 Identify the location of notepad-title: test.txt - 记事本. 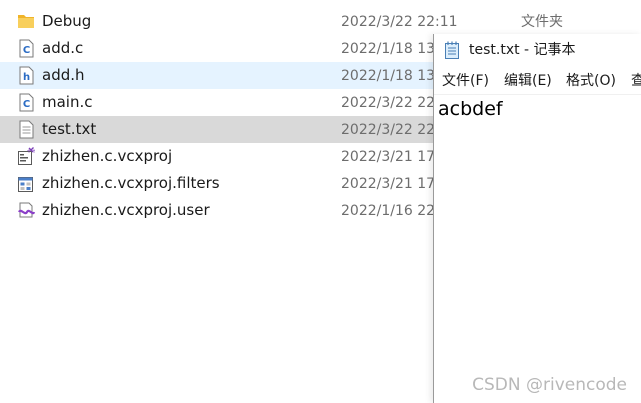
(522, 50).